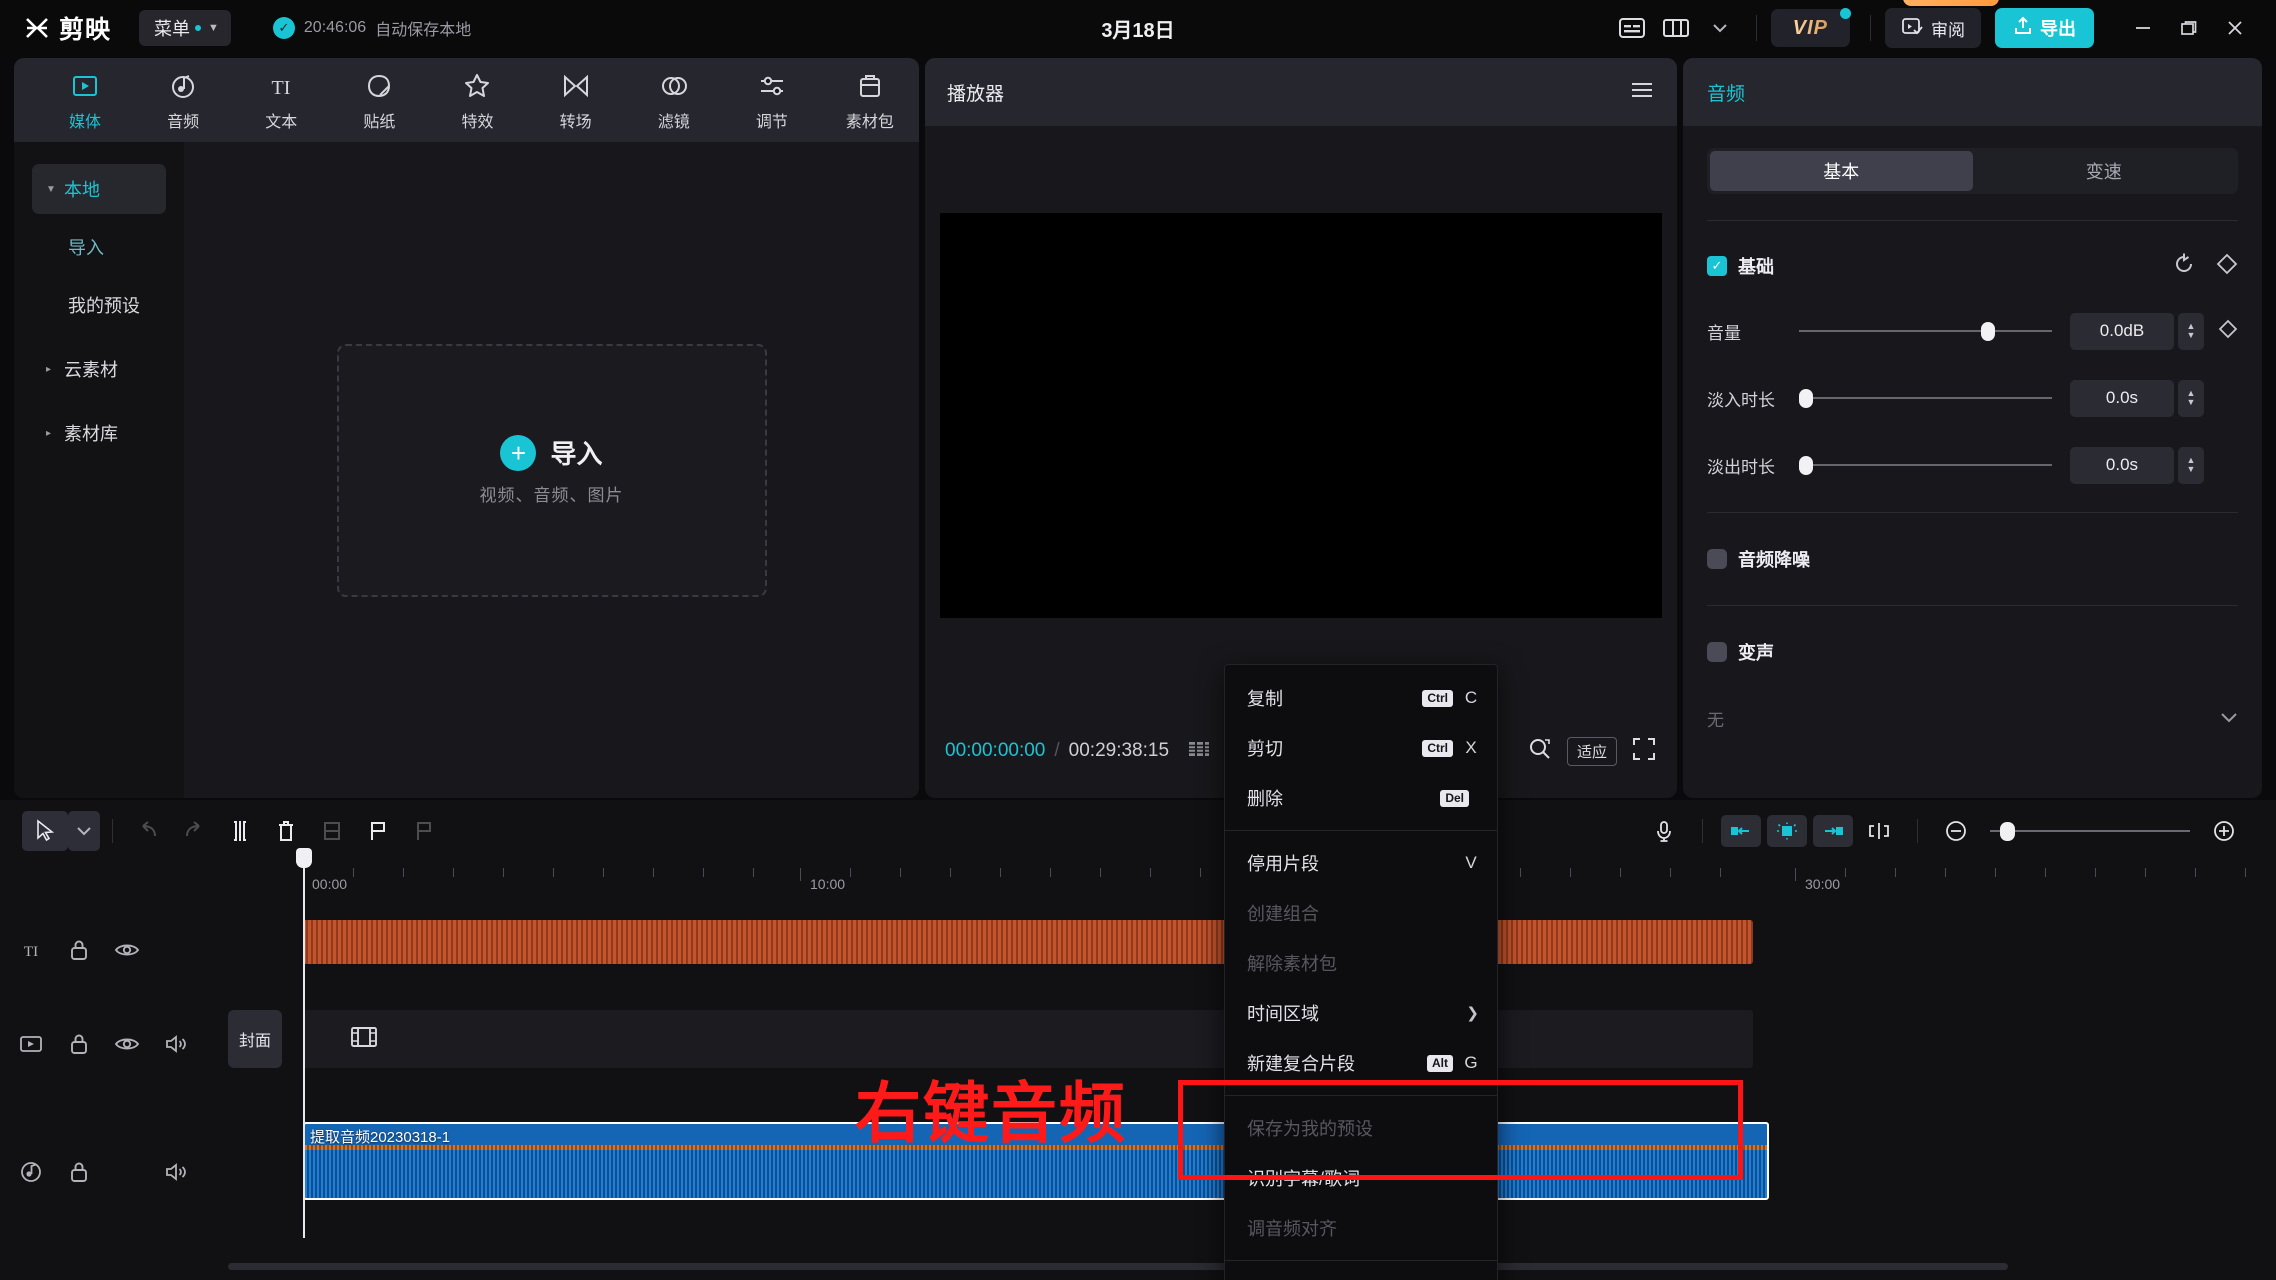 This screenshot has height=1280, width=2276. What do you see at coordinates (99, 305) in the screenshot?
I see `sidebar-item-my-presets: 我的预设` at bounding box center [99, 305].